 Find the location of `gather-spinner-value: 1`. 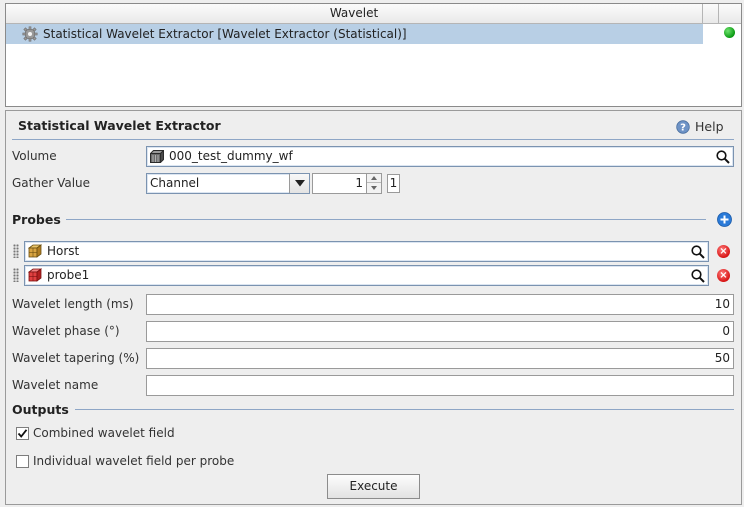

gather-spinner-value: 1 is located at coordinates (359, 183).